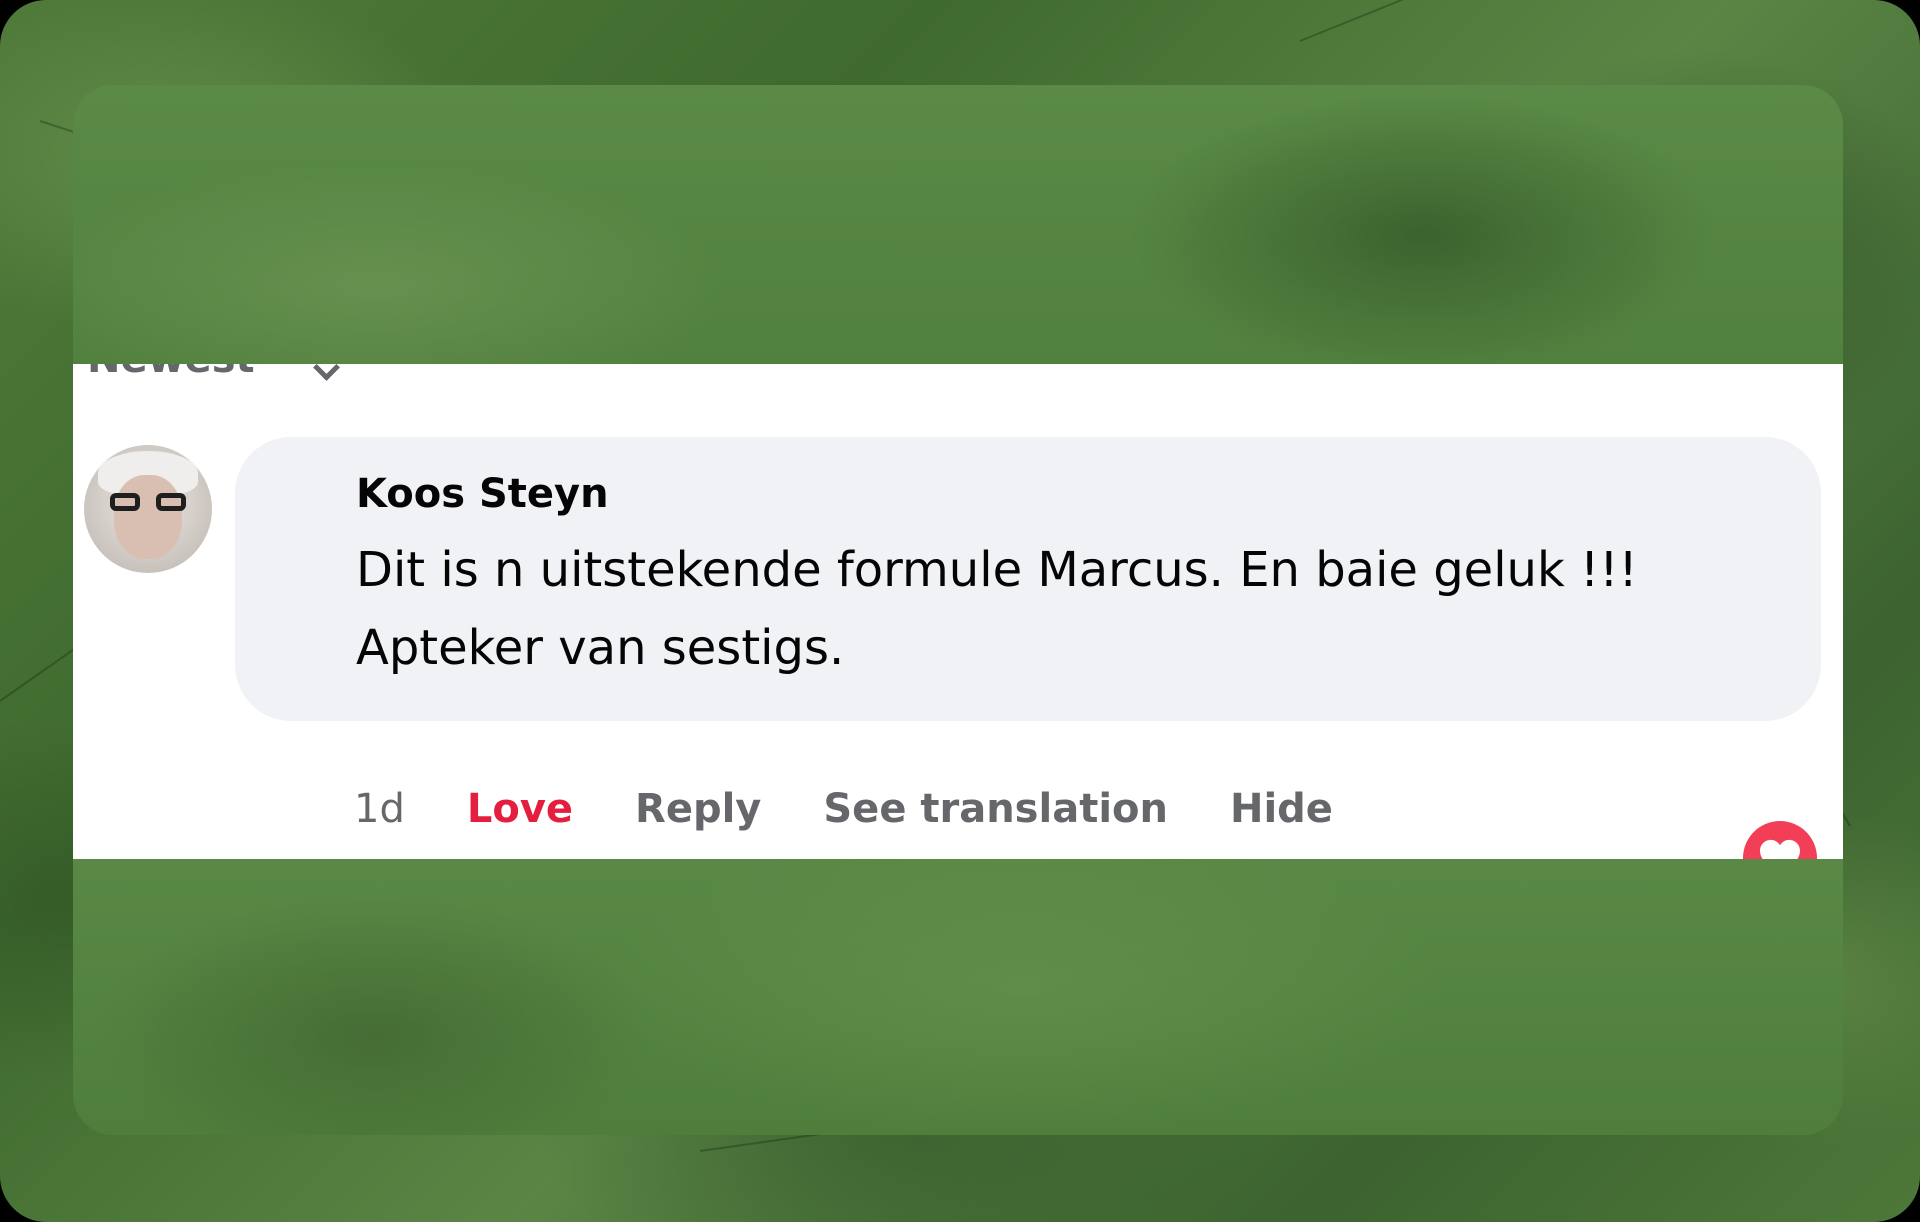 The height and width of the screenshot is (1222, 1920). I want to click on comment-author-name: Koos Steyn, so click(482, 494).